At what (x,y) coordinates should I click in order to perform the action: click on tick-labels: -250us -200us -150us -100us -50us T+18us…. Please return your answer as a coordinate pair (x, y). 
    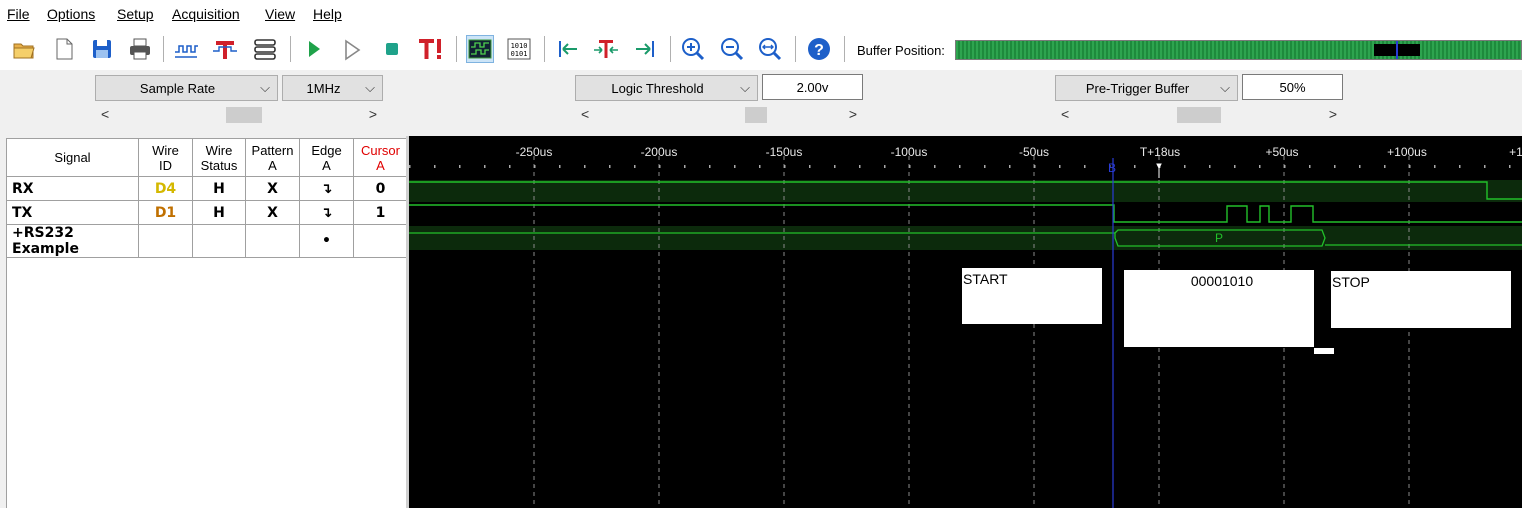
    Looking at the image, I should click on (1019, 152).